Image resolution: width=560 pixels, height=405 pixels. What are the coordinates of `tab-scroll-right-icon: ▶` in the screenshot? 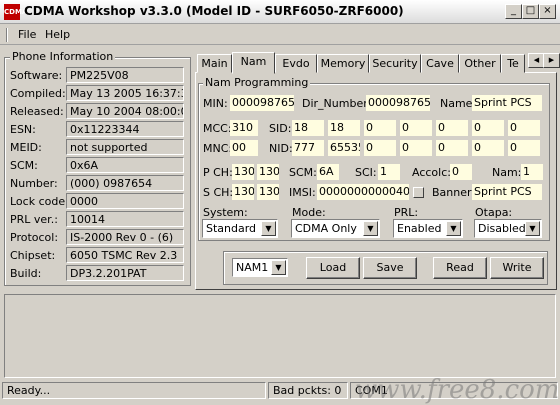 It's located at (551, 60).